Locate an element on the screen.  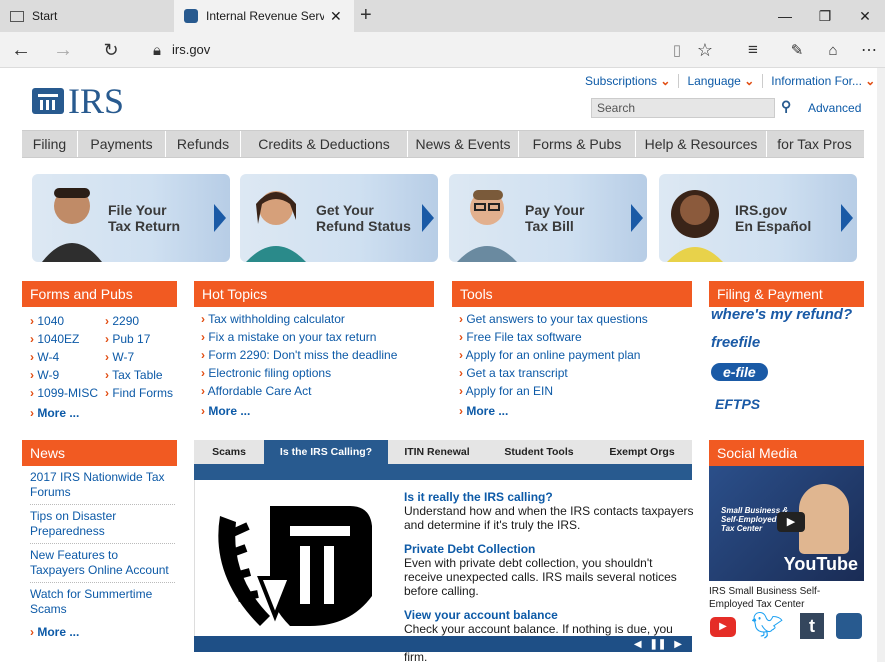
nav-news-events: News & Events is located at coordinates (463, 144).